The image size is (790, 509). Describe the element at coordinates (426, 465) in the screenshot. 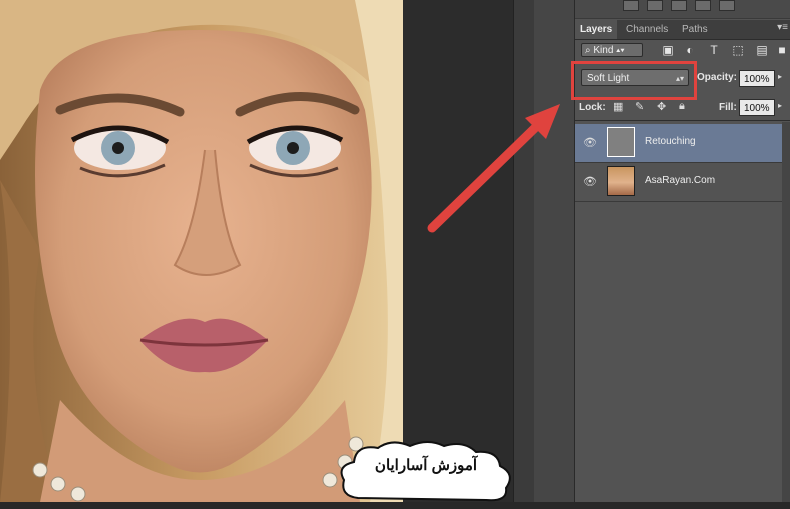

I see `cloud-label: آموزش آسارایان` at that location.